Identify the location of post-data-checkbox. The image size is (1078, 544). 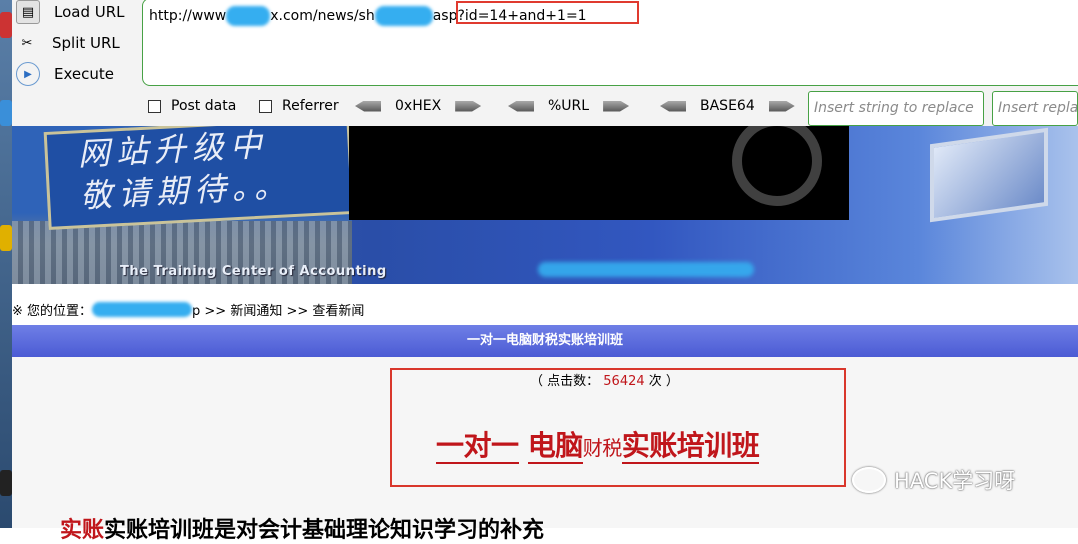
(154, 106).